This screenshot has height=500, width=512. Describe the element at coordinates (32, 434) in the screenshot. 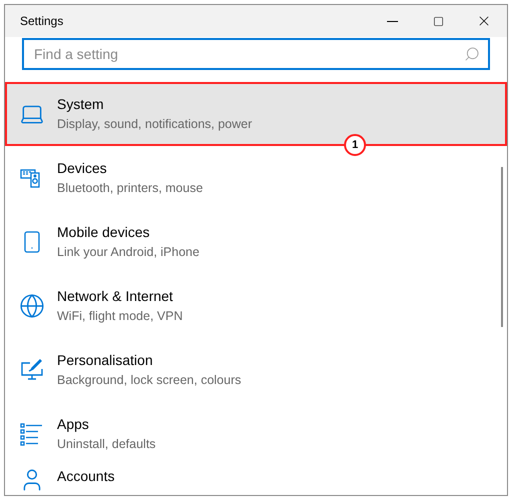

I see `list-icon` at that location.